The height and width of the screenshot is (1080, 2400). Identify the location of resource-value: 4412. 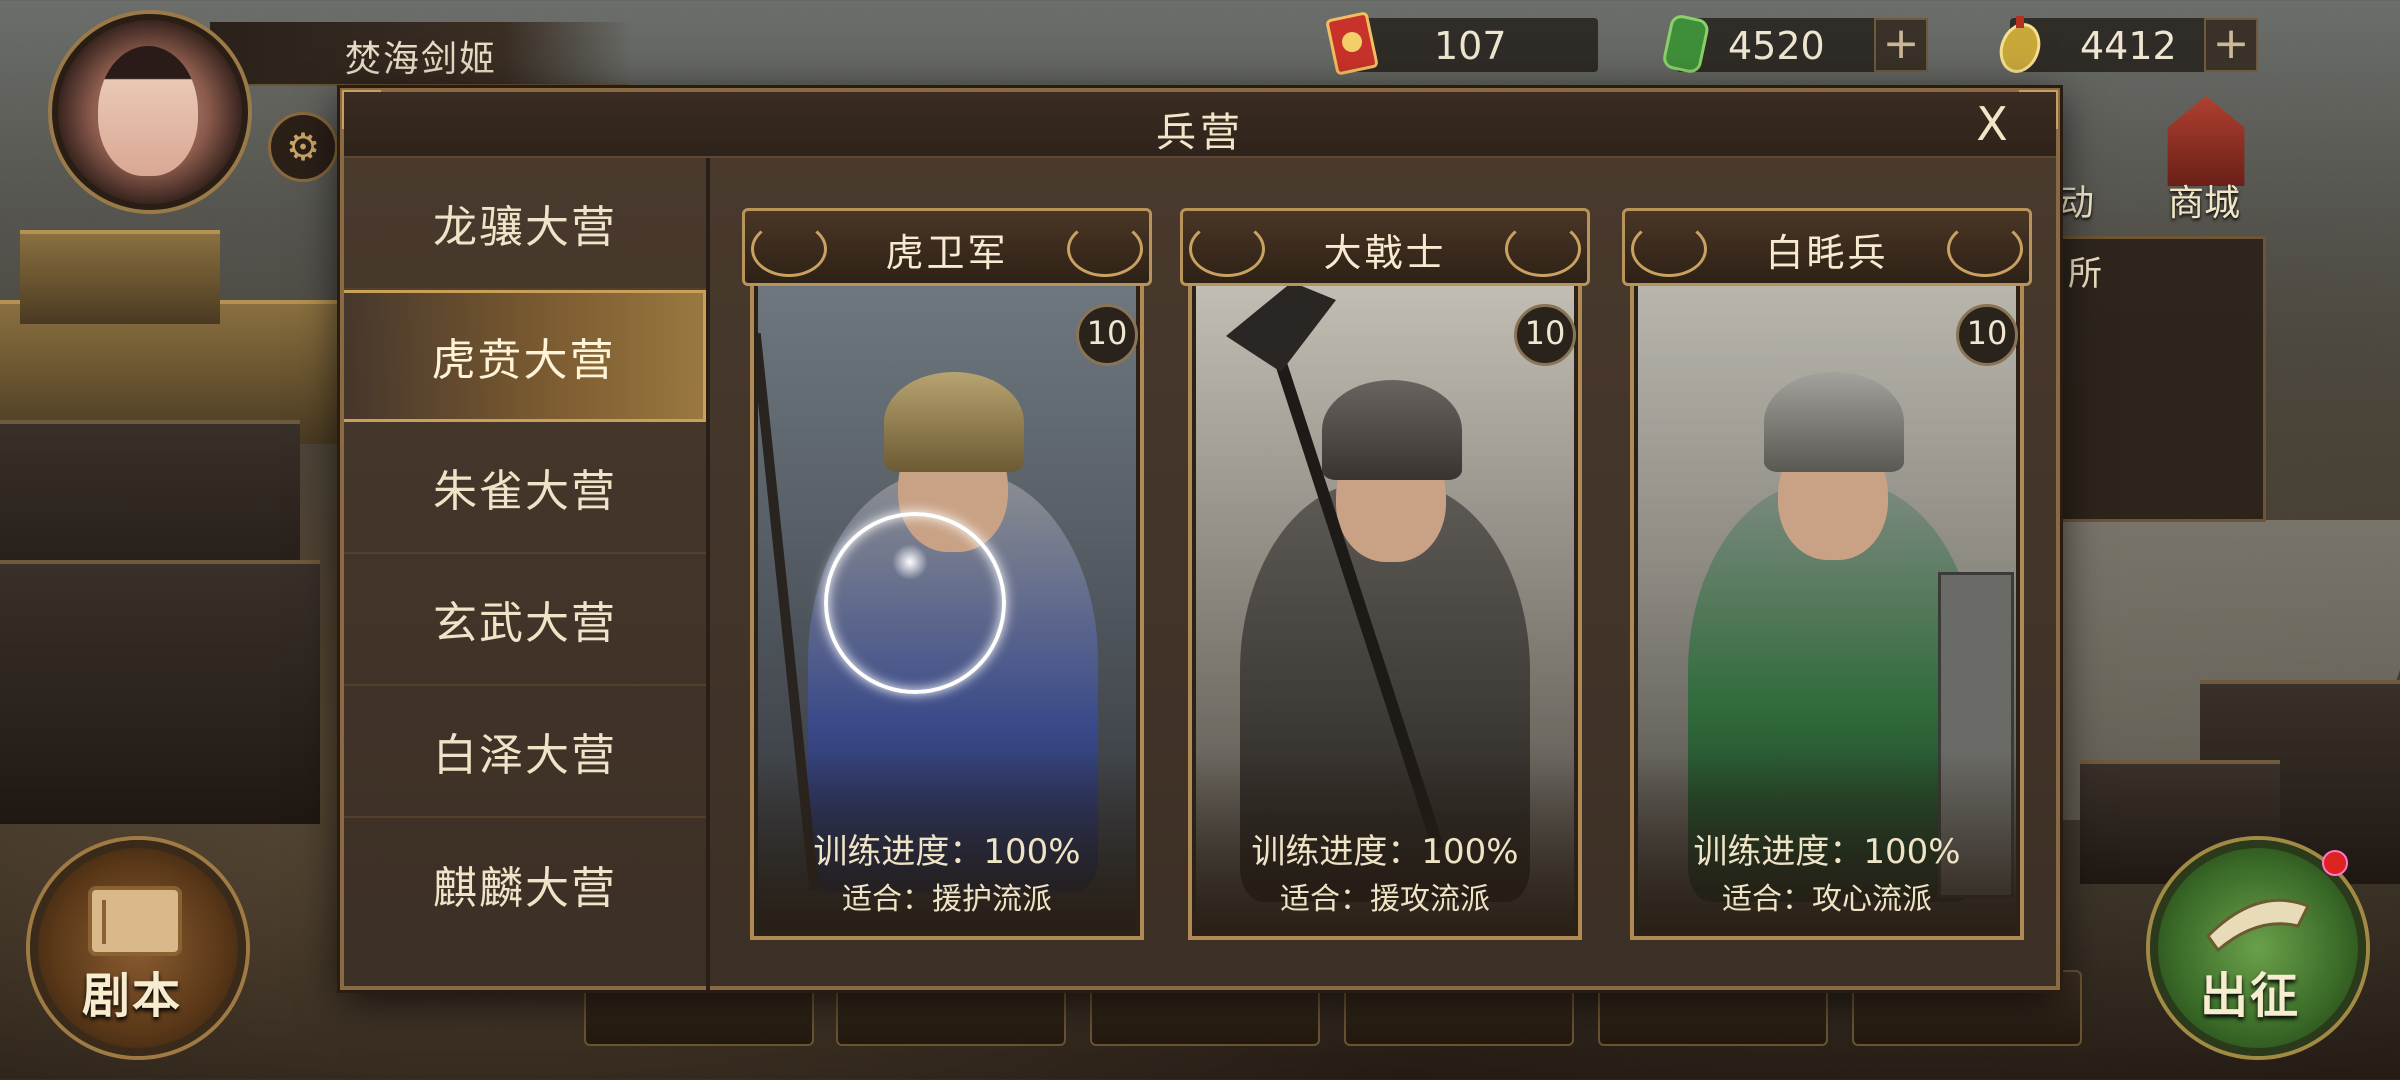
(2128, 46).